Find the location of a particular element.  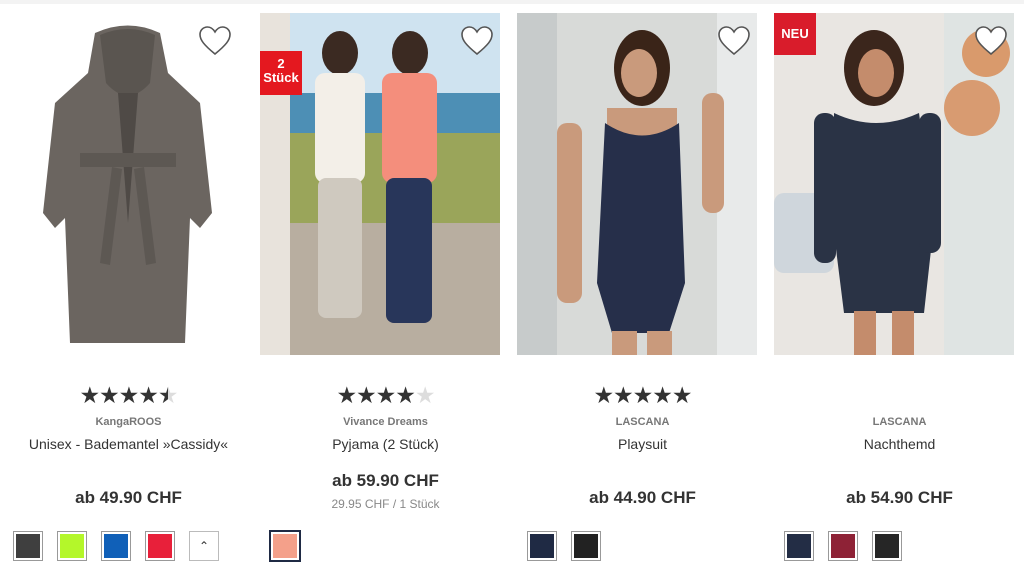

color-swatches: ⌃ is located at coordinates (116, 546).